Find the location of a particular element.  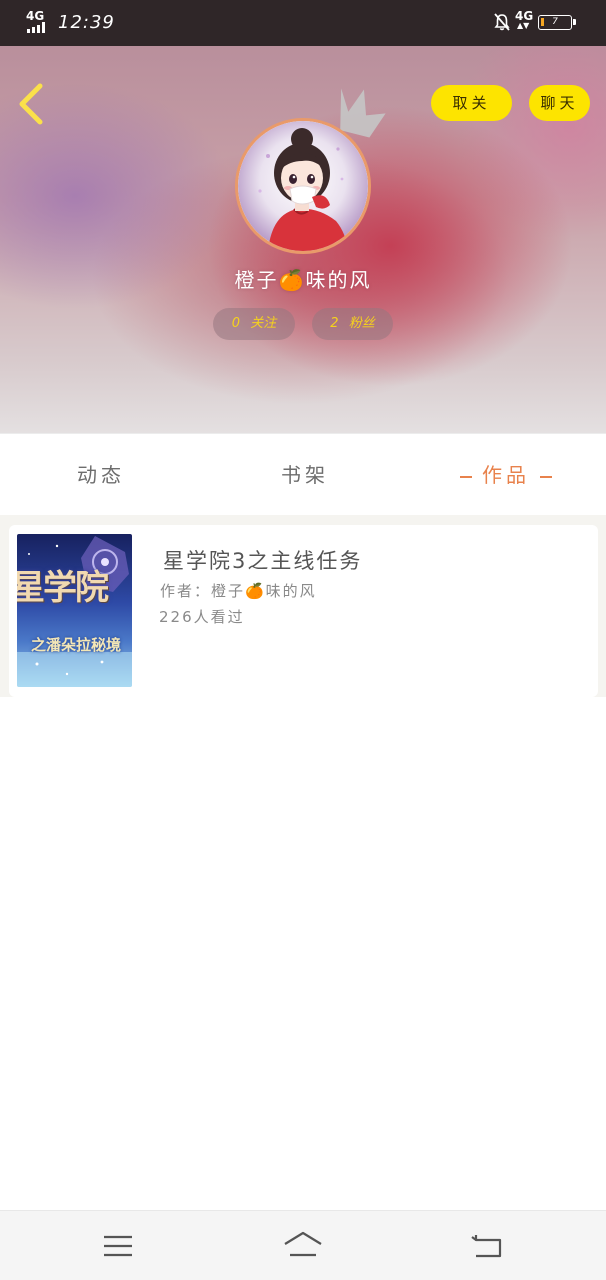

avatar-illustration is located at coordinates (303, 186).